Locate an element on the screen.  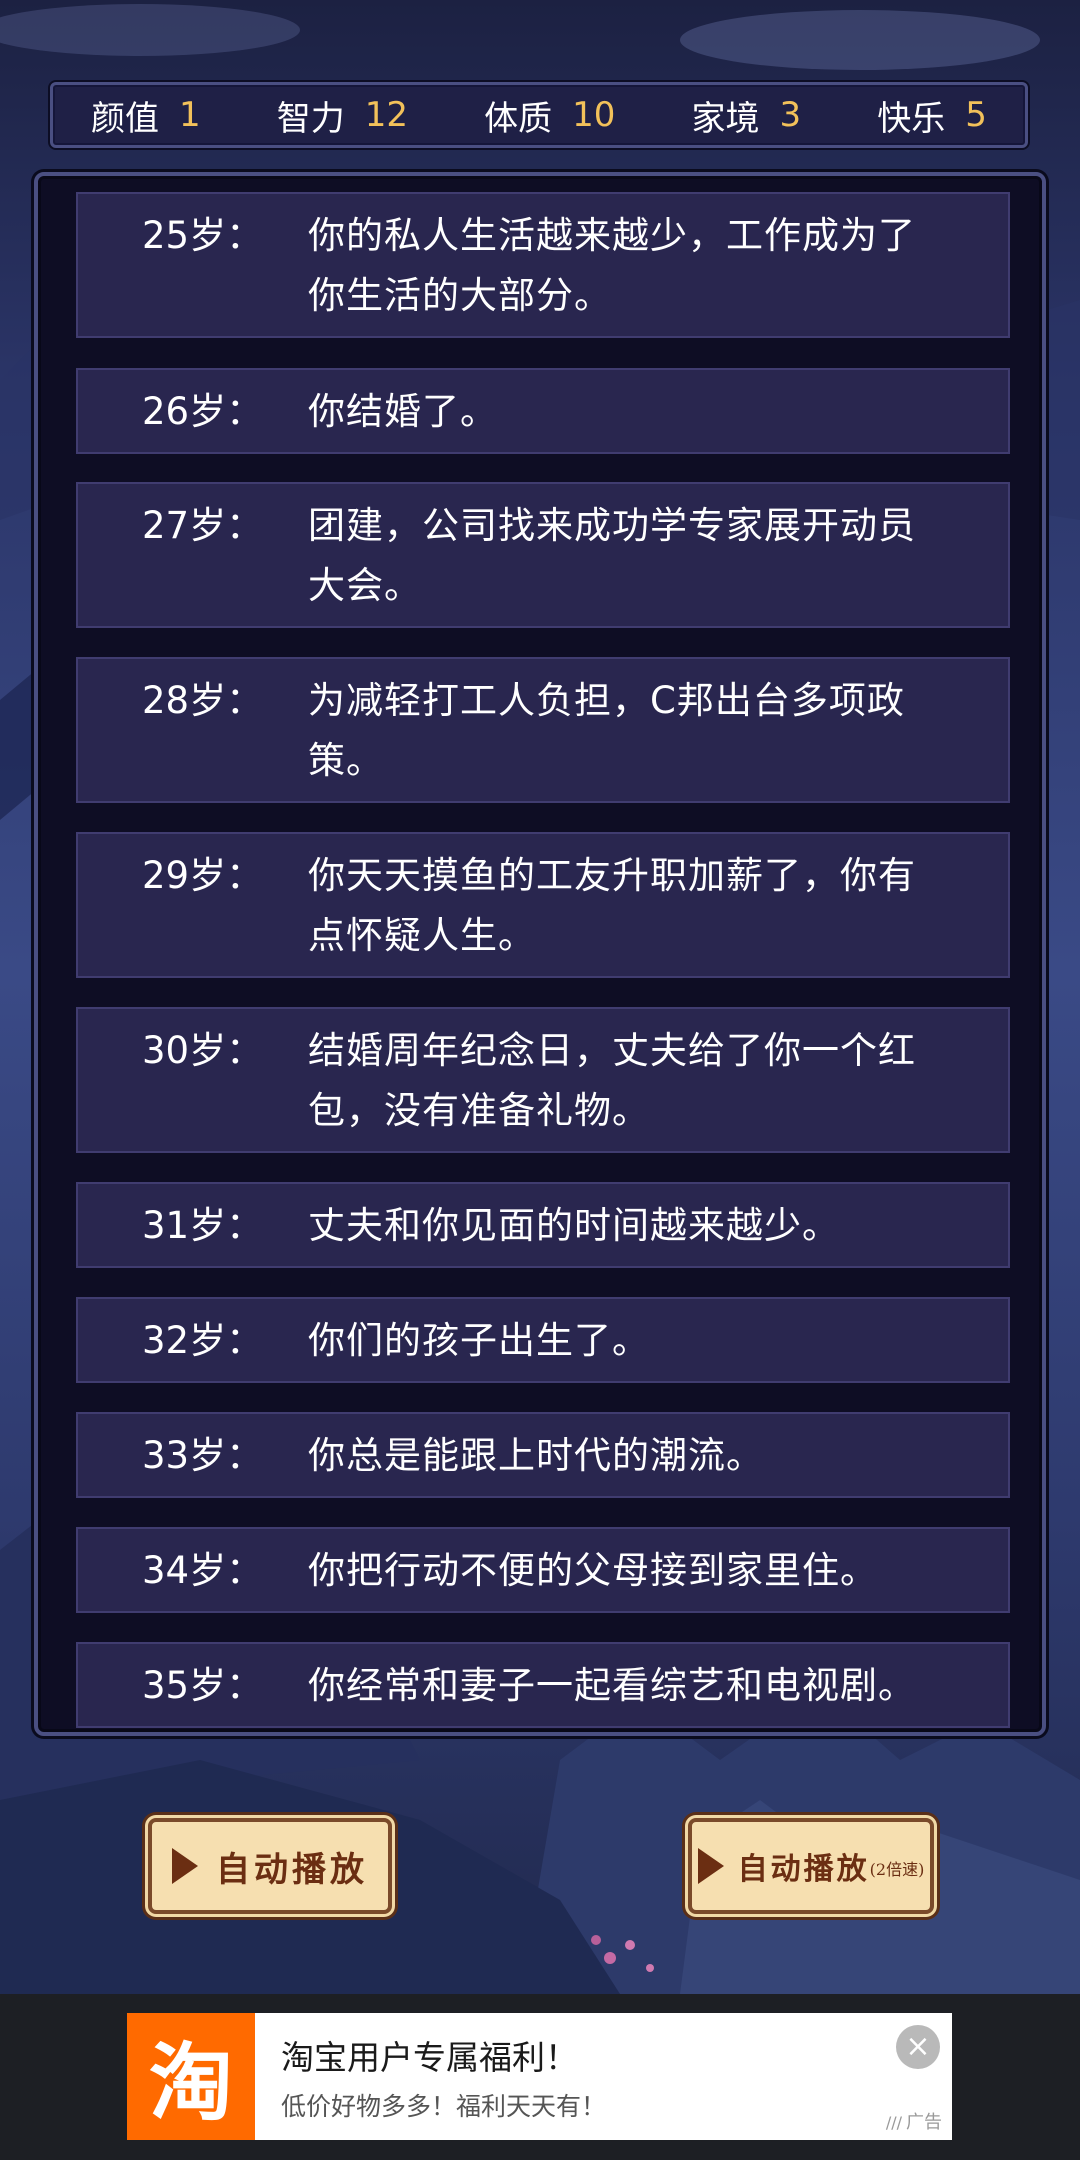
auto-play-fast-label: 自动播放 is located at coordinates (803, 1869).